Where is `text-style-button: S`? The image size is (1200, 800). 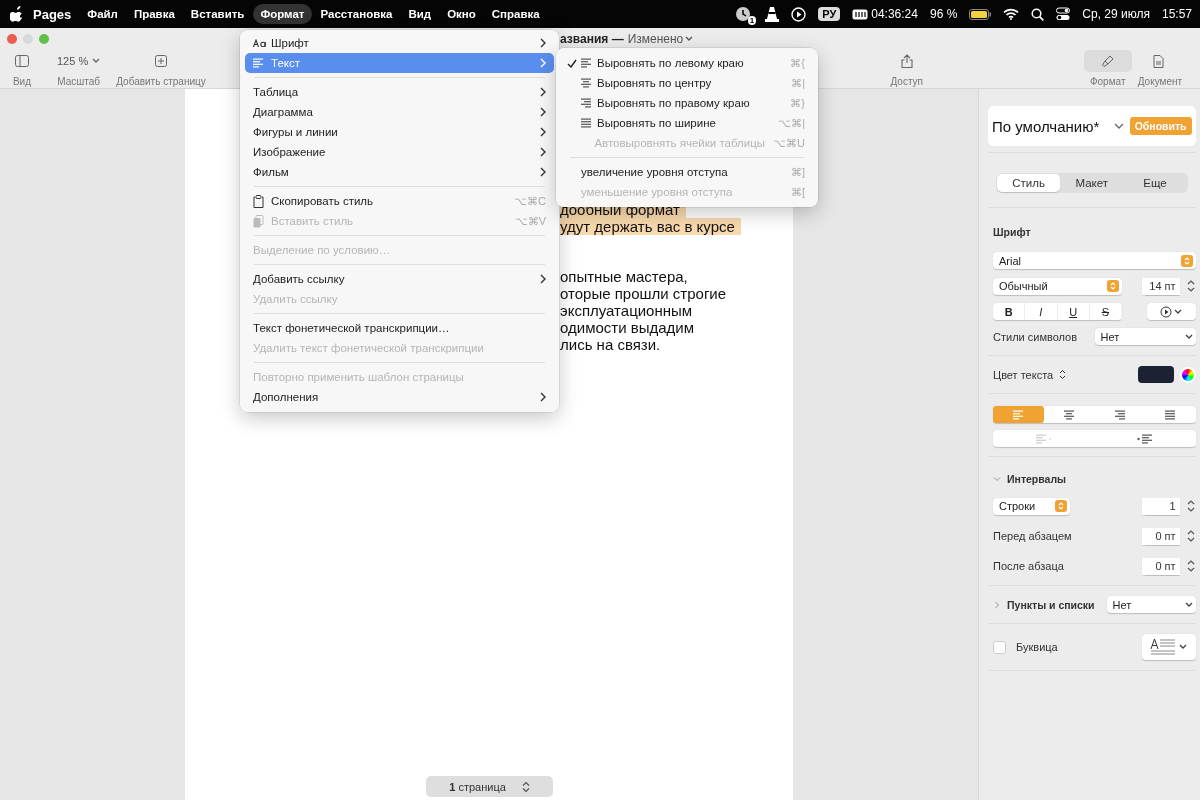 text-style-button: S is located at coordinates (1105, 311).